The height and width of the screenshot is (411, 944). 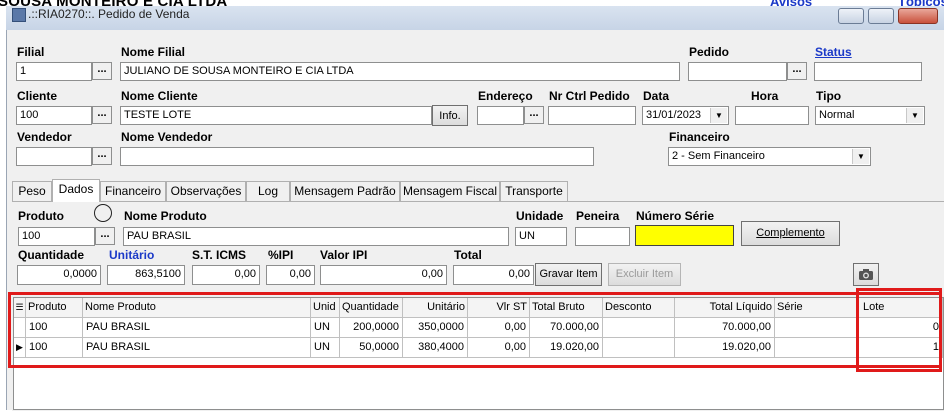 What do you see at coordinates (769, 156) in the screenshot?
I see `financeiro-select: 2 - Sem Financeiro ▼` at bounding box center [769, 156].